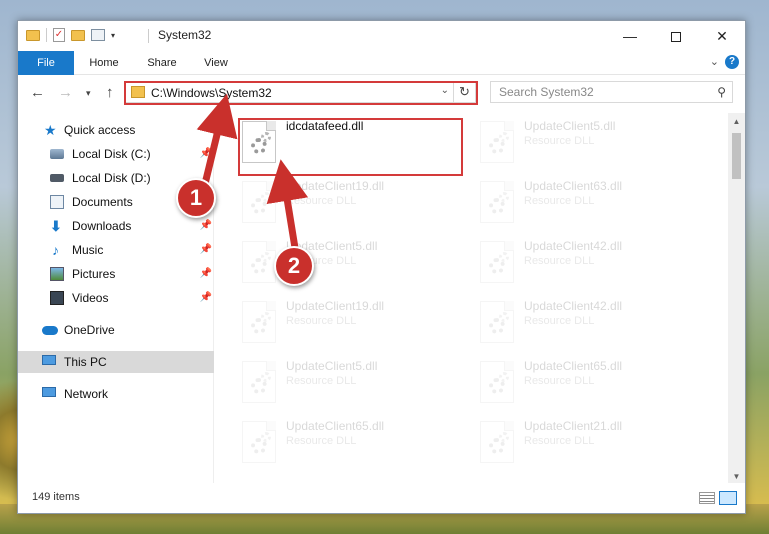  I want to click on quick-access-toolbar: ✓ ▾, so click(70, 35).